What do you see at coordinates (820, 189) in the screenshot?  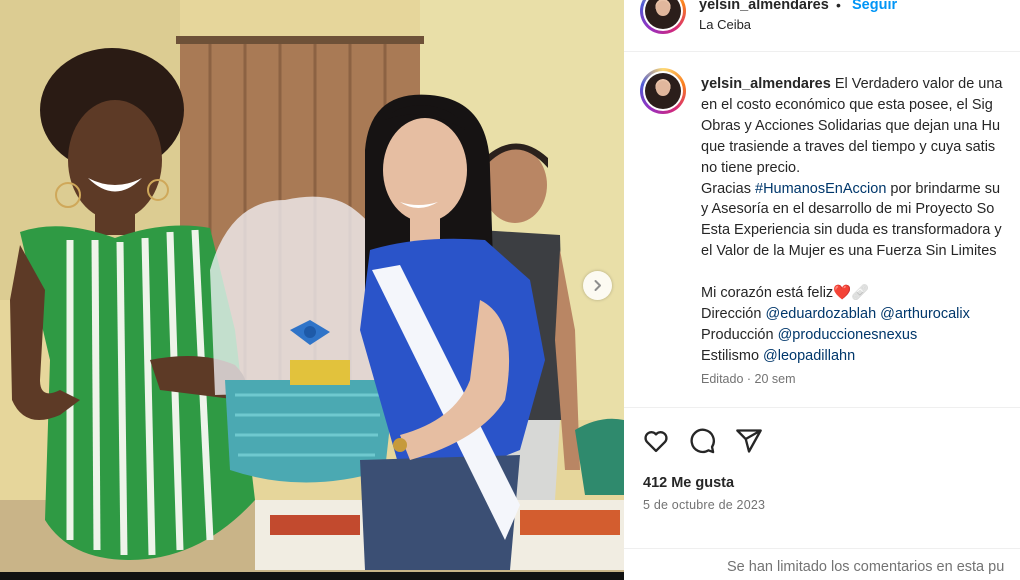 I see `hashtag-link: #HumanosEnAccion` at bounding box center [820, 189].